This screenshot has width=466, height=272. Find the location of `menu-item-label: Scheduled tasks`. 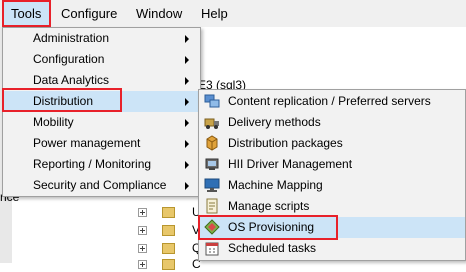

menu-item-label: Scheduled tasks is located at coordinates (272, 248).